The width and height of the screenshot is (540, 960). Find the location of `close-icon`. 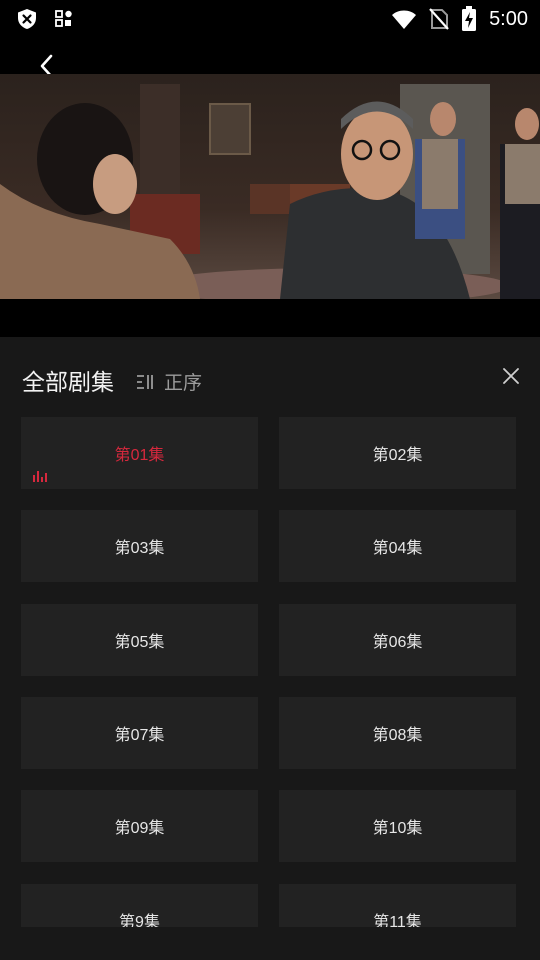

close-icon is located at coordinates (511, 376).